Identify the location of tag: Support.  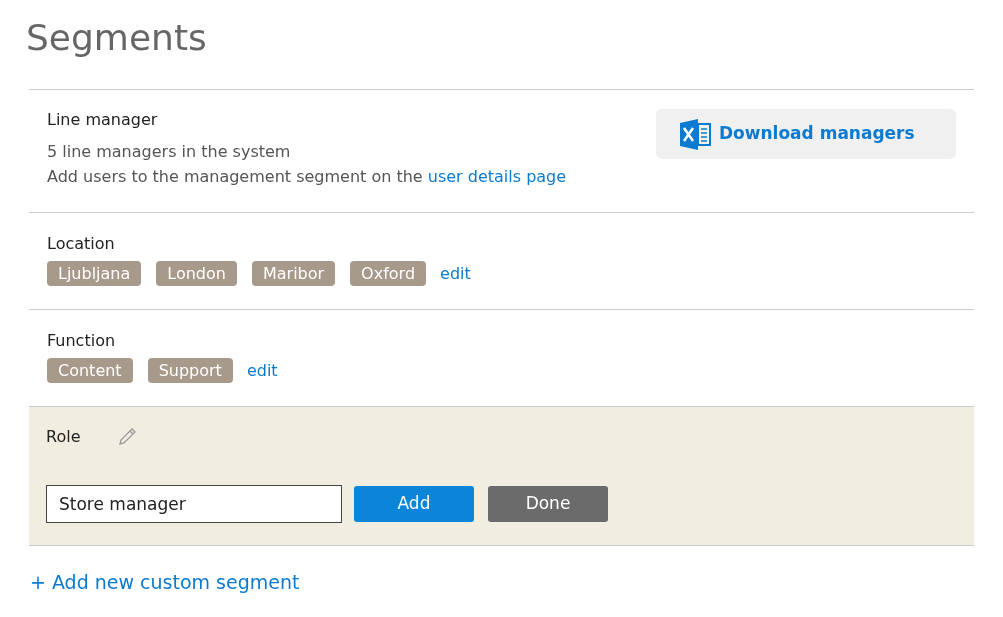
(190, 370).